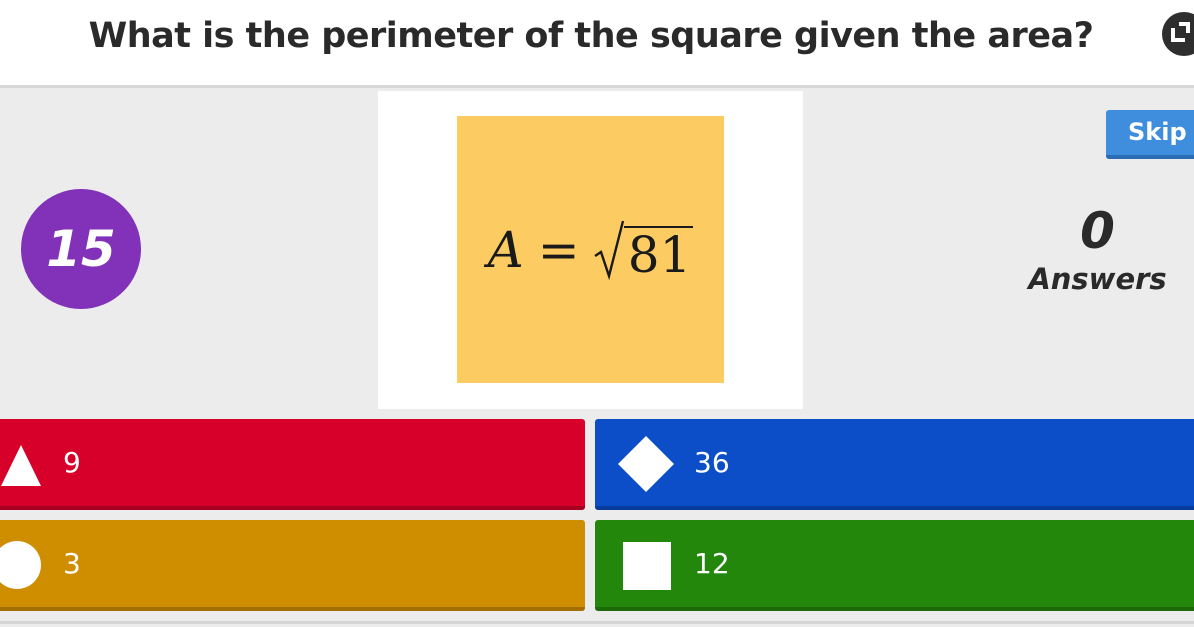 This screenshot has height=627, width=1194. I want to click on diamond-icon, so click(646, 464).